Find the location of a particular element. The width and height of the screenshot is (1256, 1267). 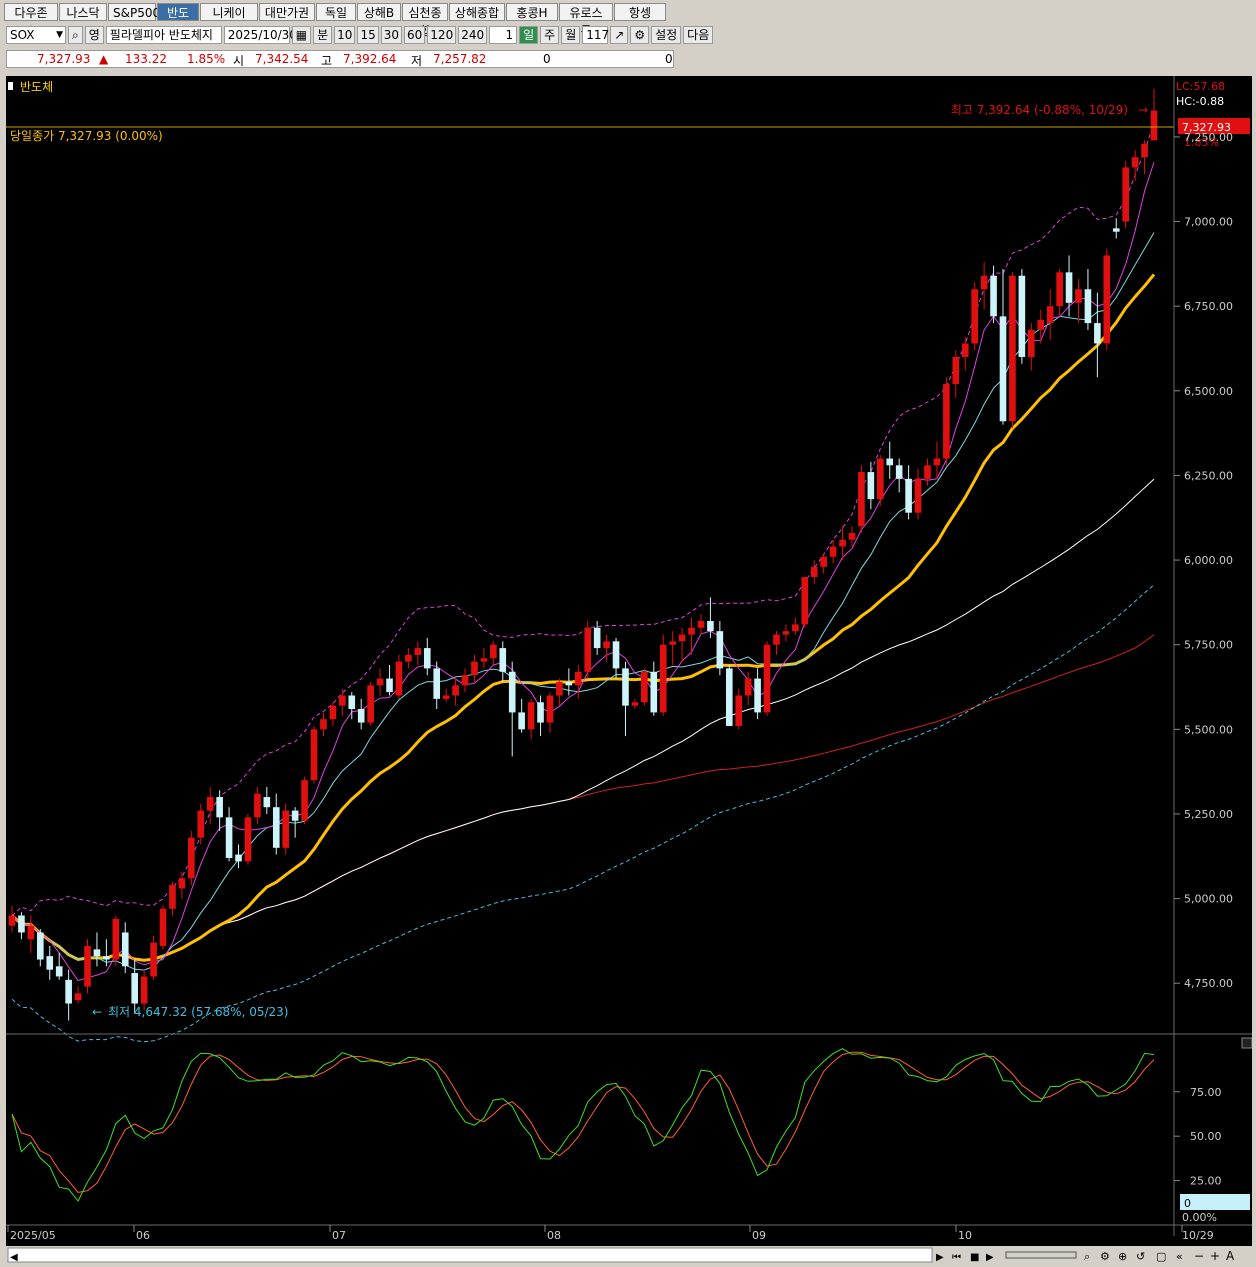

high-price: 7,392.64 is located at coordinates (370, 59).